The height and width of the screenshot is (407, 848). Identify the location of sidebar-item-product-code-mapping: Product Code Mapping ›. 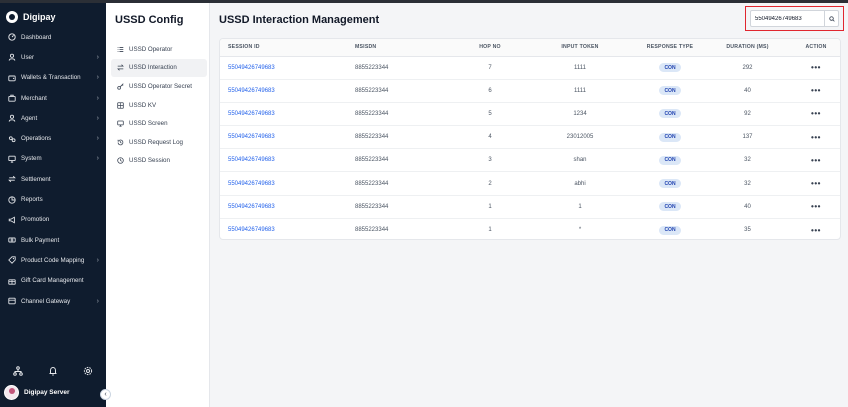
(53, 260).